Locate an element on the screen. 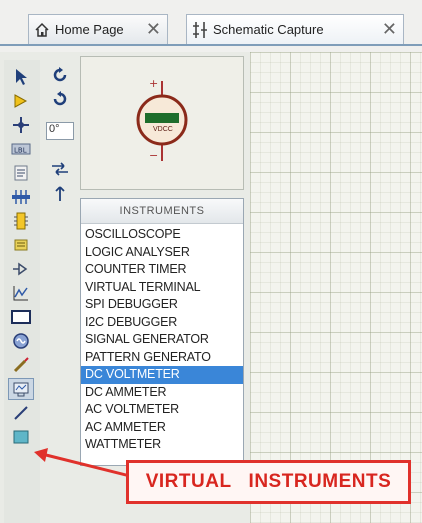 Image resolution: width=422 pixels, height=523 pixels. rotate-clockwise-button is located at coordinates (60, 77).